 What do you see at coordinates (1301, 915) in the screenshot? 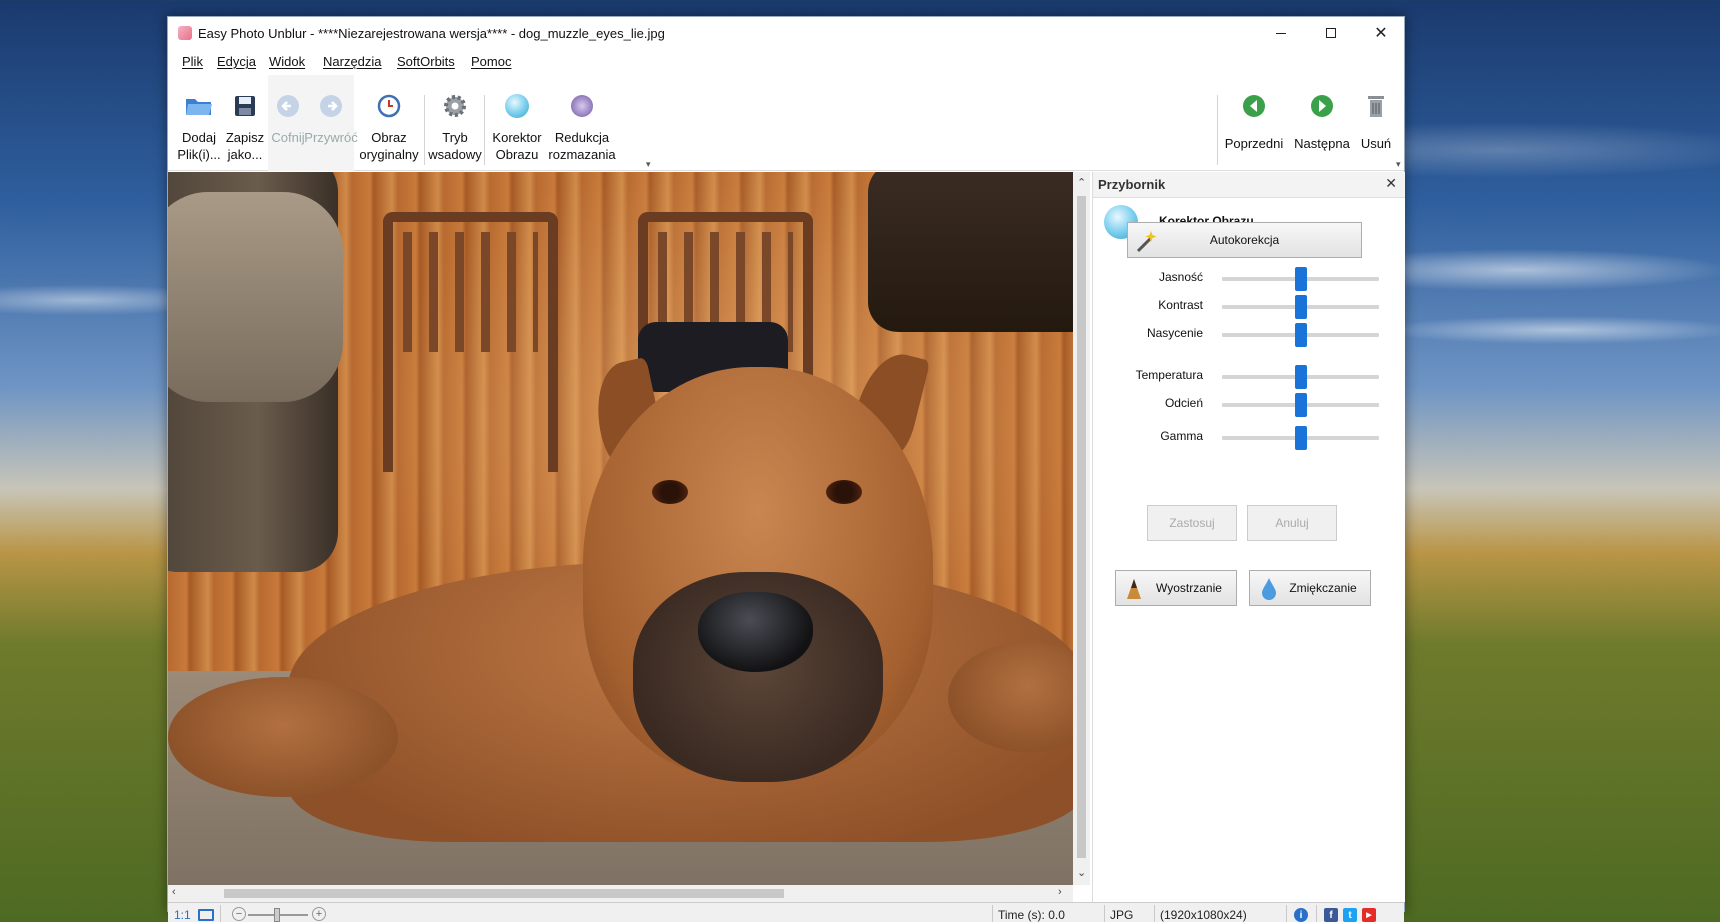
I see `info-icon: i` at bounding box center [1301, 915].